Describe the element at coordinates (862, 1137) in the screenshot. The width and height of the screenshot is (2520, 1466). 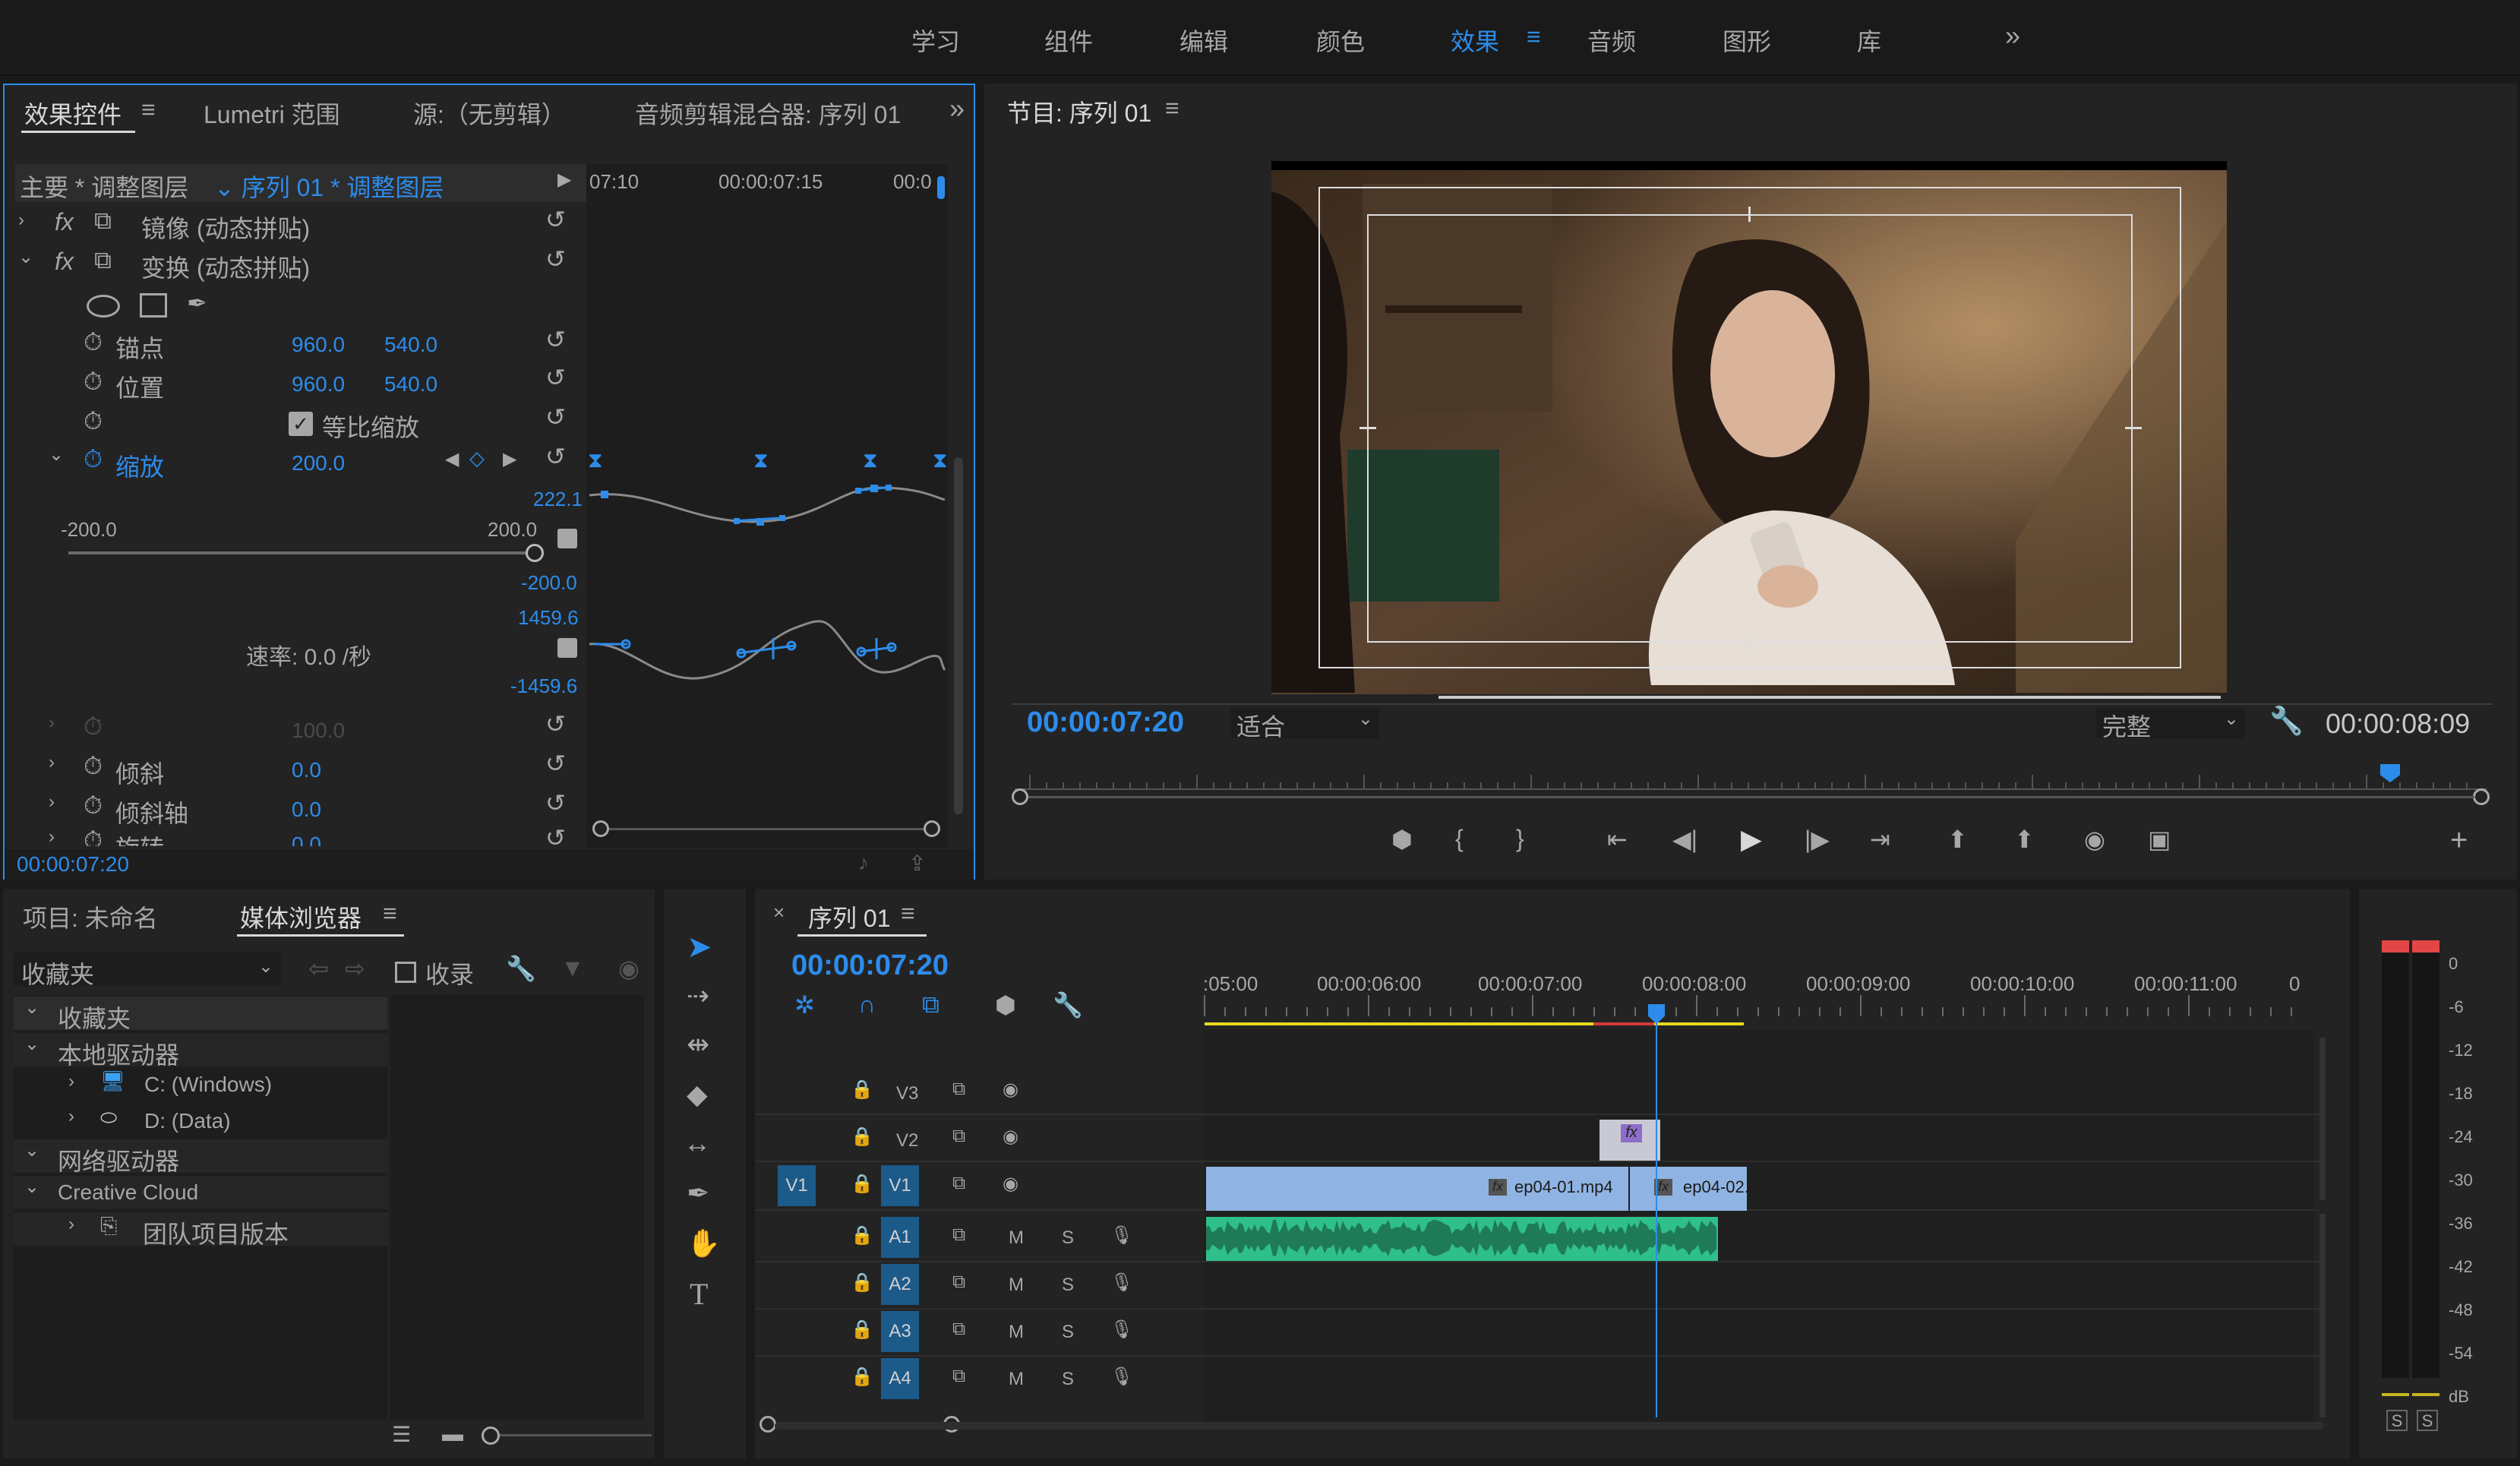
I see `v2-lock-icon: 🔒` at that location.